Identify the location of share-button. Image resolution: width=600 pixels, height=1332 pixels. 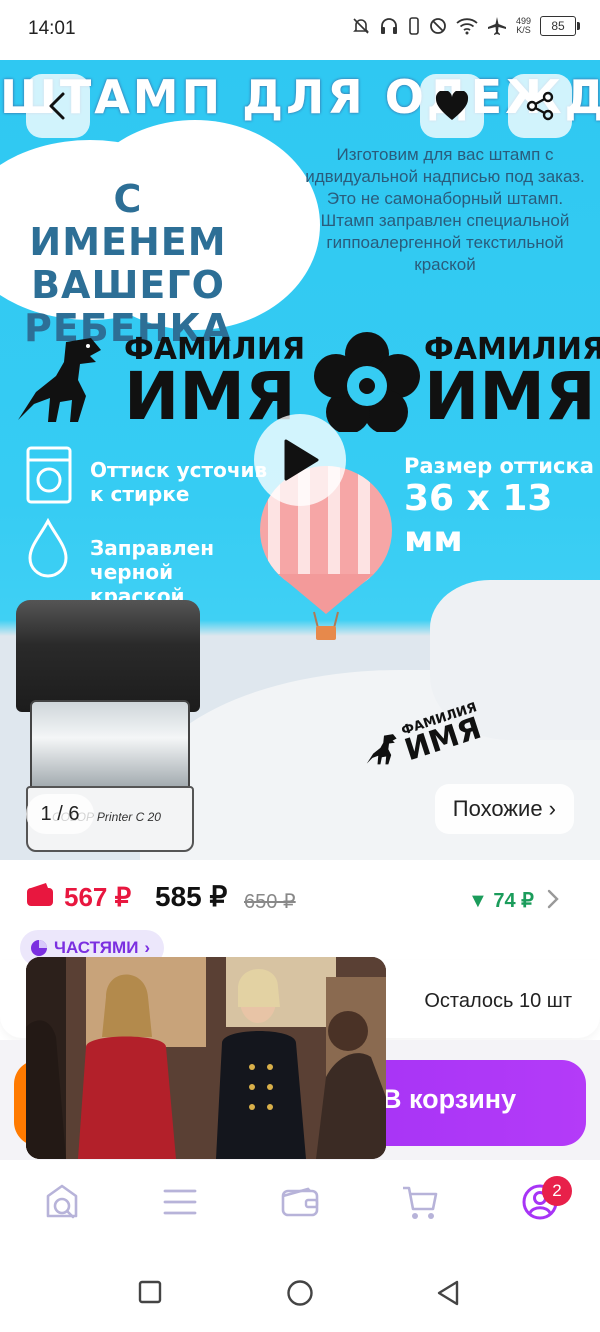
(540, 106).